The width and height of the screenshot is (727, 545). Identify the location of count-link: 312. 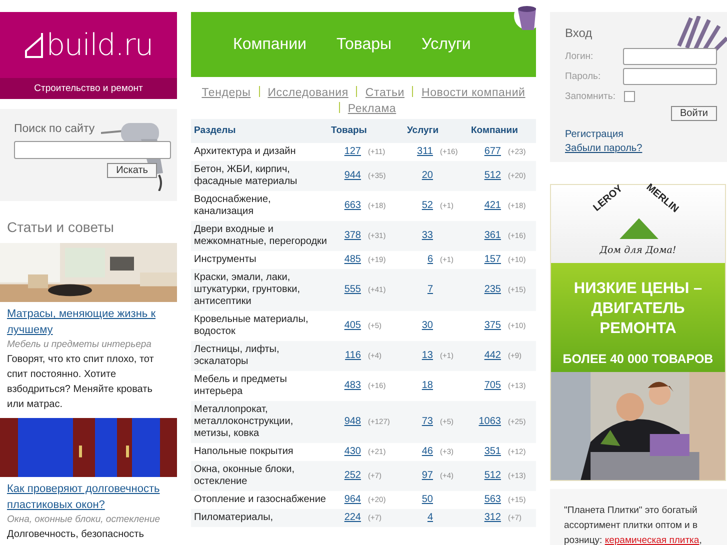
(492, 517).